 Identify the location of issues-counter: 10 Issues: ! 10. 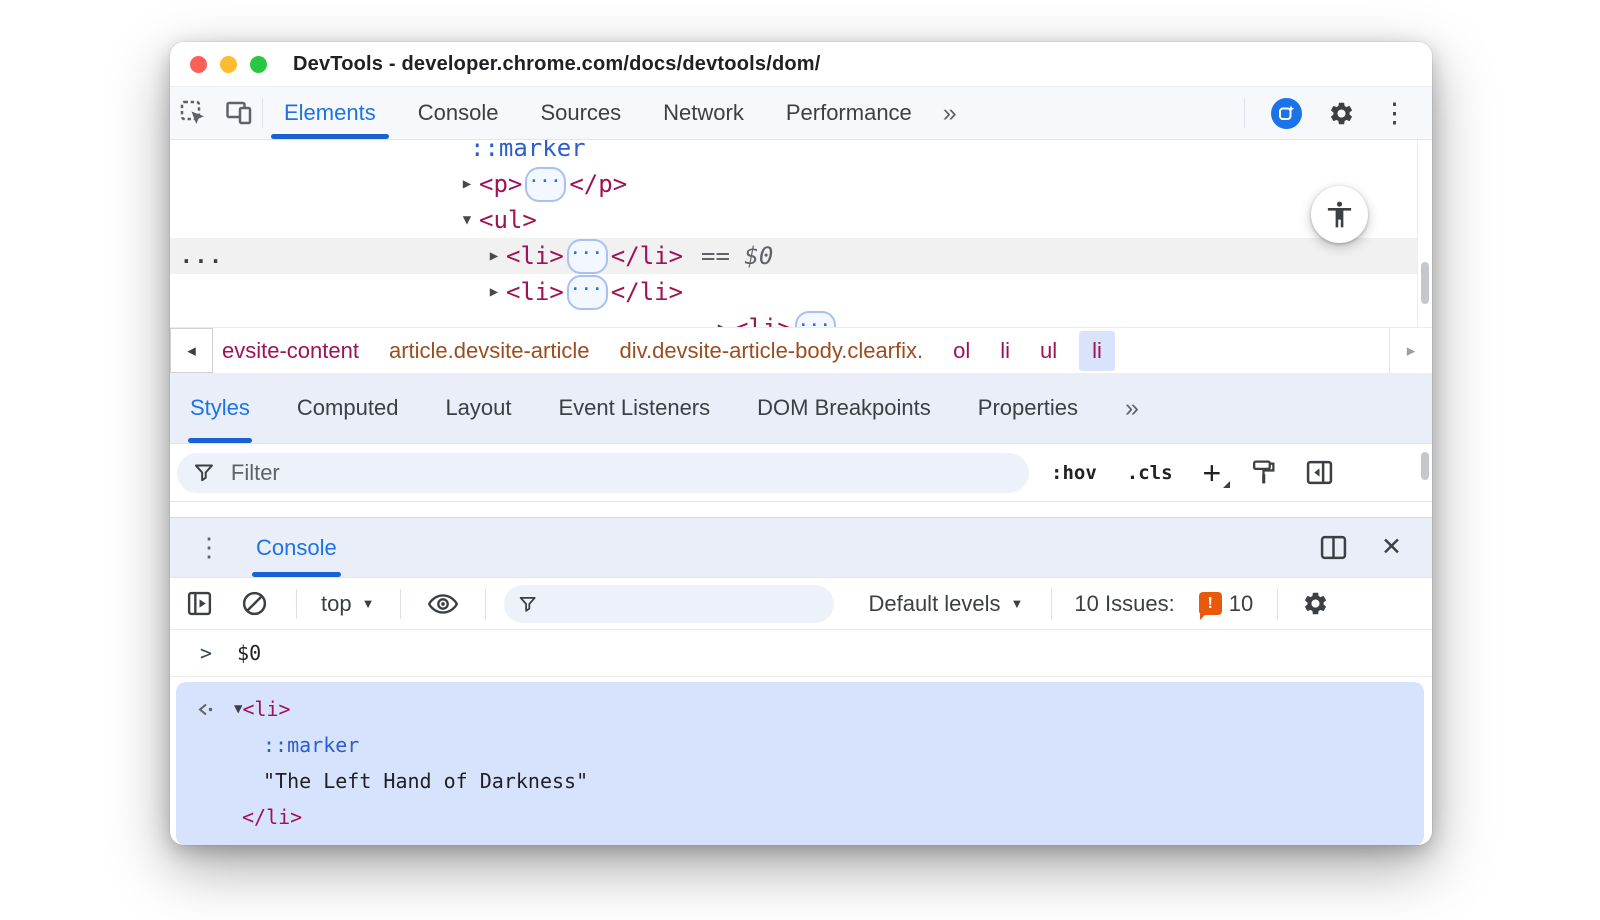
(1164, 605).